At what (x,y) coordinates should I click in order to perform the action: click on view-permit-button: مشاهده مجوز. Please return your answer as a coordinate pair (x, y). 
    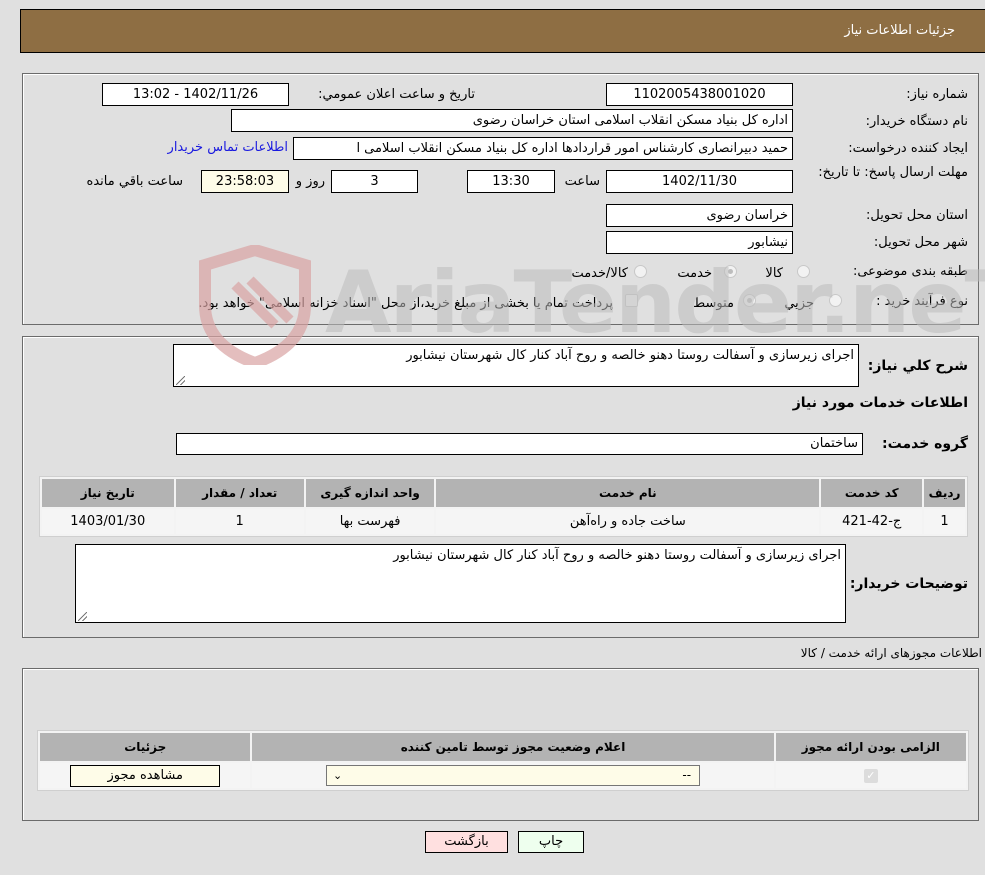
    Looking at the image, I should click on (145, 775).